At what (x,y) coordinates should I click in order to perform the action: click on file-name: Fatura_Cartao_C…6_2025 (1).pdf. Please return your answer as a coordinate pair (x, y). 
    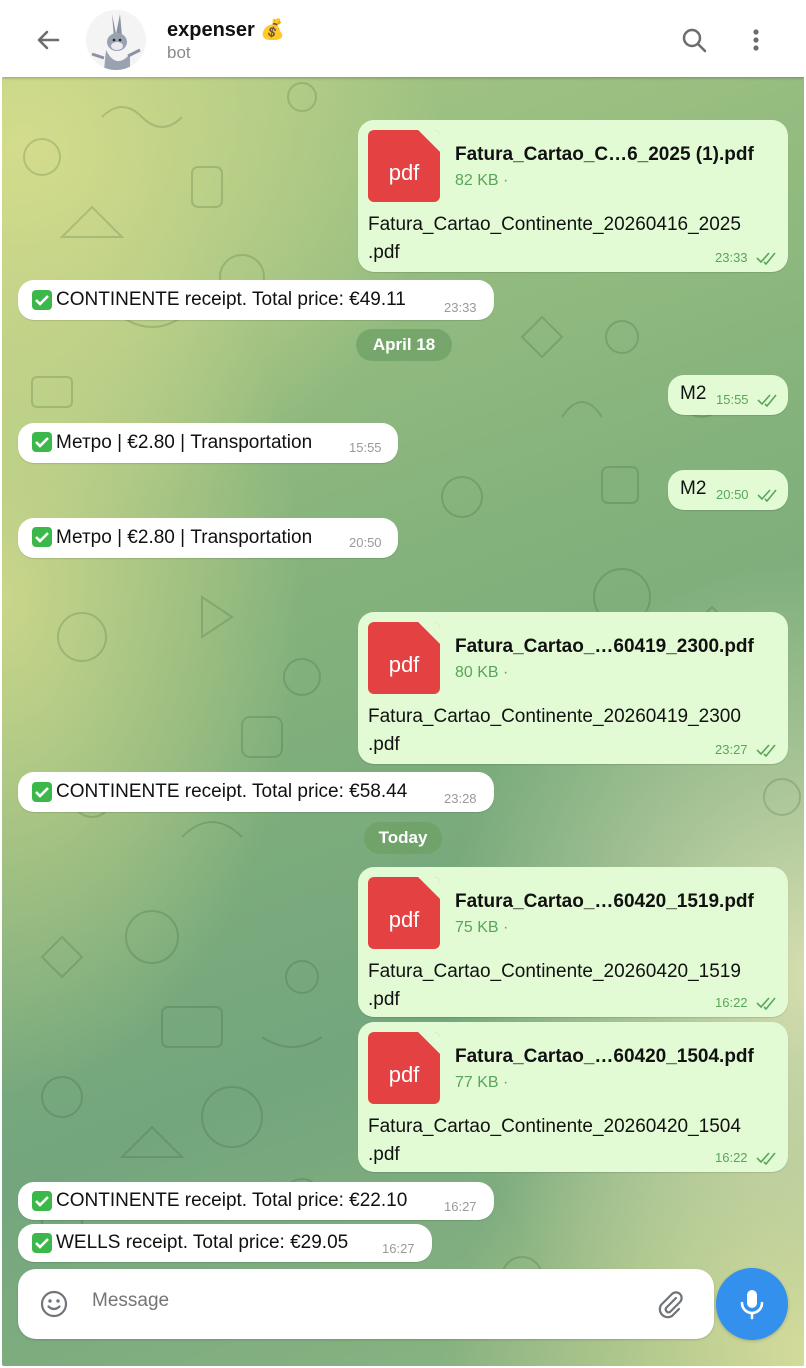
    Looking at the image, I should click on (604, 154).